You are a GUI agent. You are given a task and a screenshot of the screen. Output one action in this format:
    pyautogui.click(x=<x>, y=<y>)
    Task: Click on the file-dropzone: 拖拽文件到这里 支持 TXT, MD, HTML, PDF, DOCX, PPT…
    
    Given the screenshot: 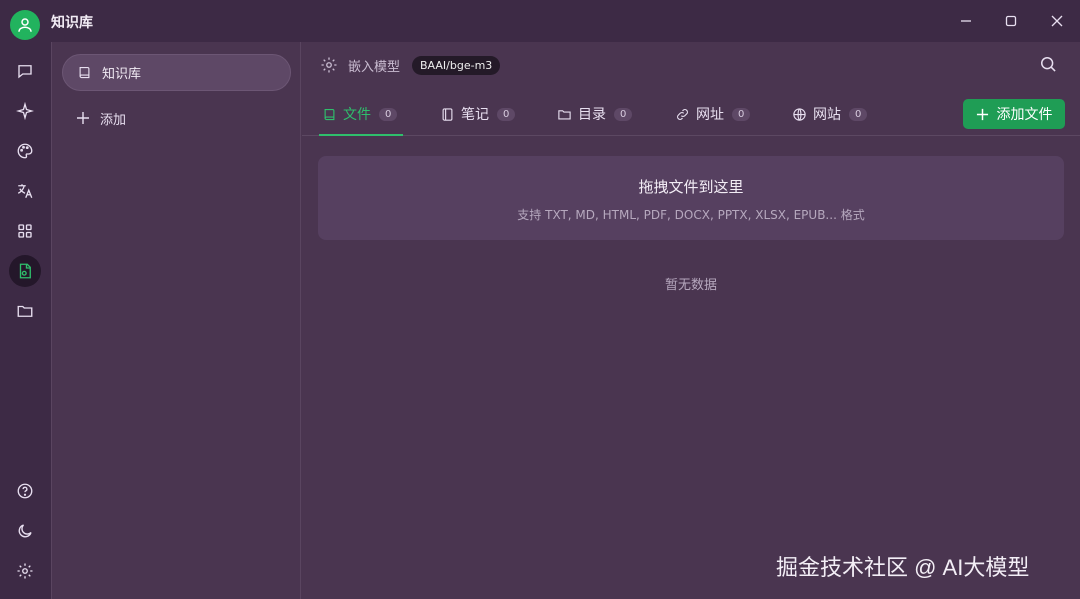 What is the action you would take?
    pyautogui.click(x=691, y=198)
    